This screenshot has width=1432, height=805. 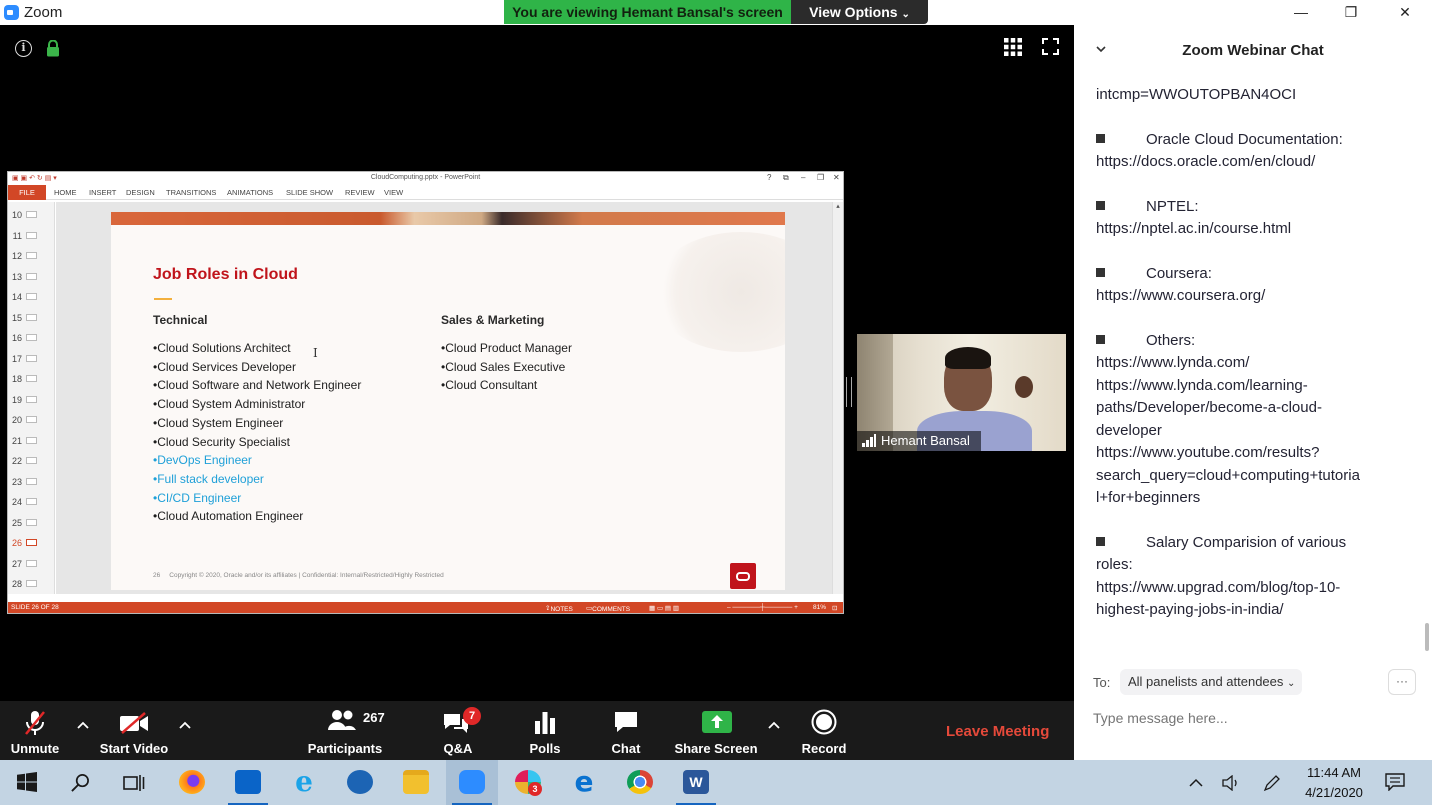 I want to click on taskbar-outlook, so click(x=248, y=782).